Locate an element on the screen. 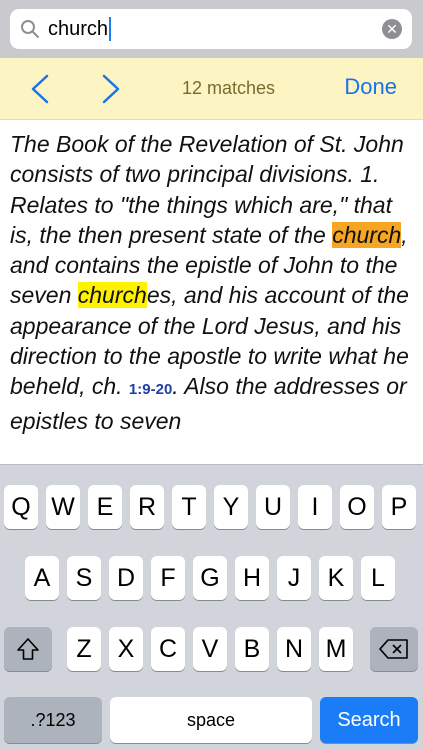 This screenshot has height=750, width=423. key-label: D is located at coordinates (126, 578).